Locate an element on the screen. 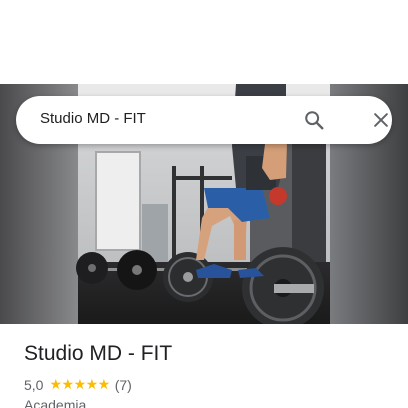  rating-value: 5,0 is located at coordinates (34, 384).